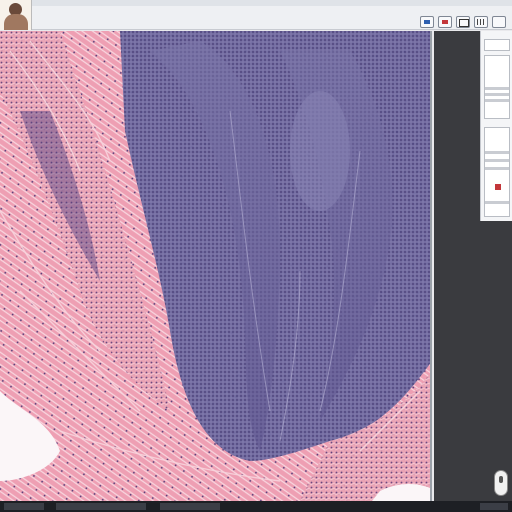 The height and width of the screenshot is (512, 512). I want to click on webcam-thumbnail, so click(16, 15).